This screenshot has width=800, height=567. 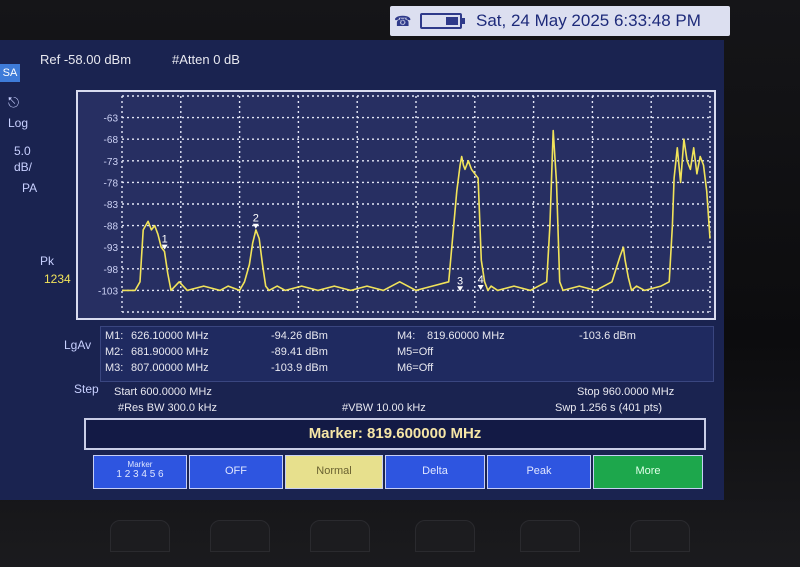 I want to click on marker-row-level: -103.9 dBm, so click(x=299, y=368).